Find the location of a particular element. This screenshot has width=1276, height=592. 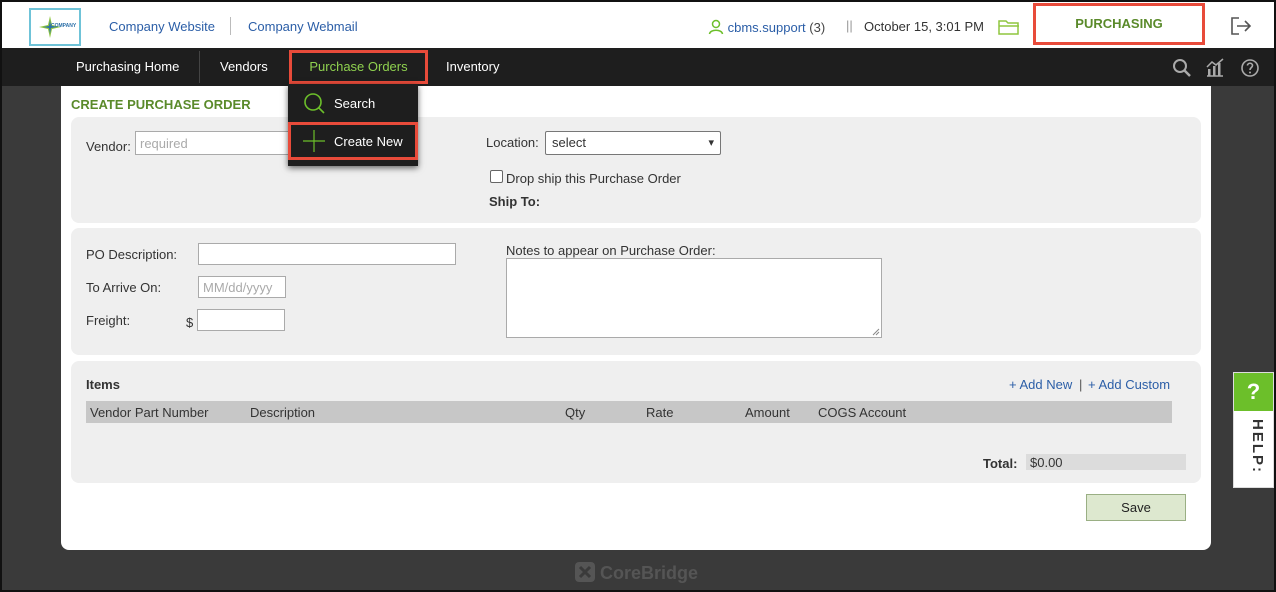

nav-divider is located at coordinates (199, 67).